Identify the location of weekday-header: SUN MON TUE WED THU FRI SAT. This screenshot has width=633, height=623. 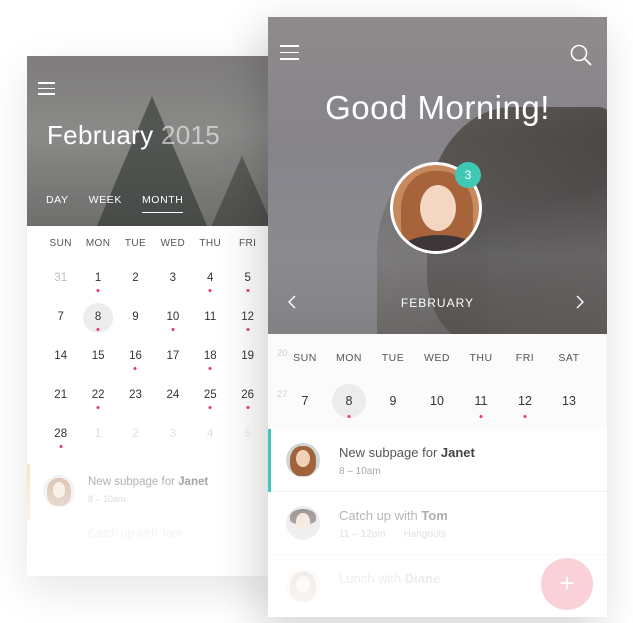
(437, 358).